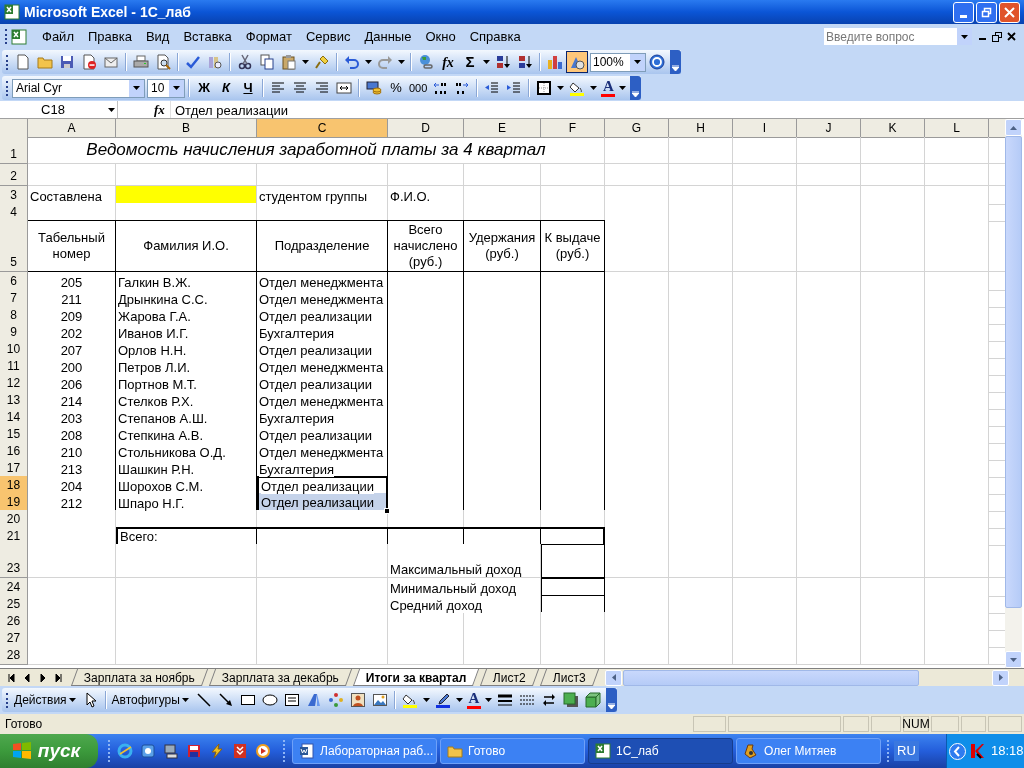 This screenshot has width=1024, height=768. What do you see at coordinates (957, 128) in the screenshot?
I see `column-header: L` at bounding box center [957, 128].